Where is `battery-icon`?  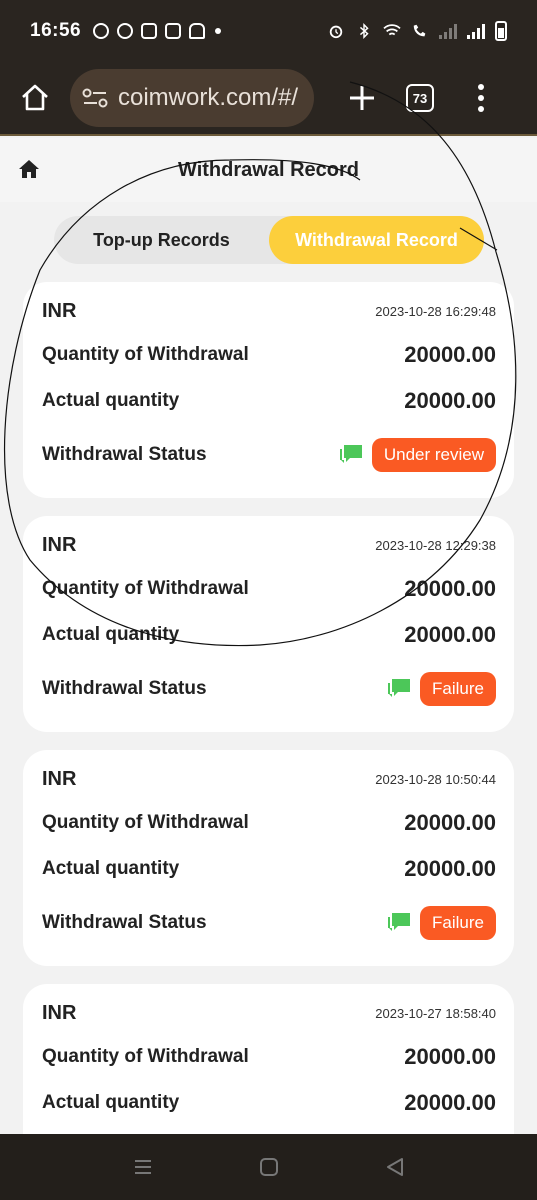
battery-icon is located at coordinates (501, 31).